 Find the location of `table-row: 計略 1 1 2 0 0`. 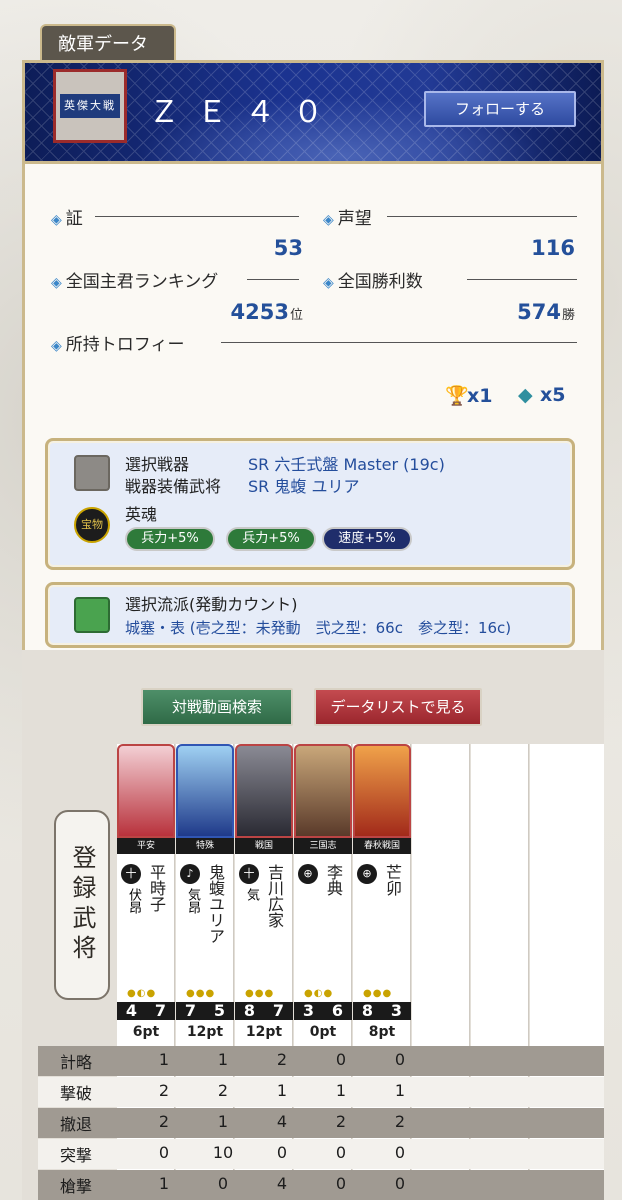

table-row: 計略 1 1 2 0 0 is located at coordinates (321, 1061).